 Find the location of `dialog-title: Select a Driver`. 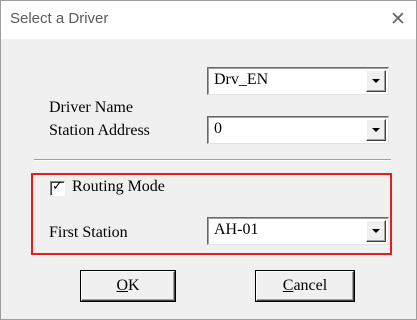

dialog-title: Select a Driver is located at coordinates (59, 18).